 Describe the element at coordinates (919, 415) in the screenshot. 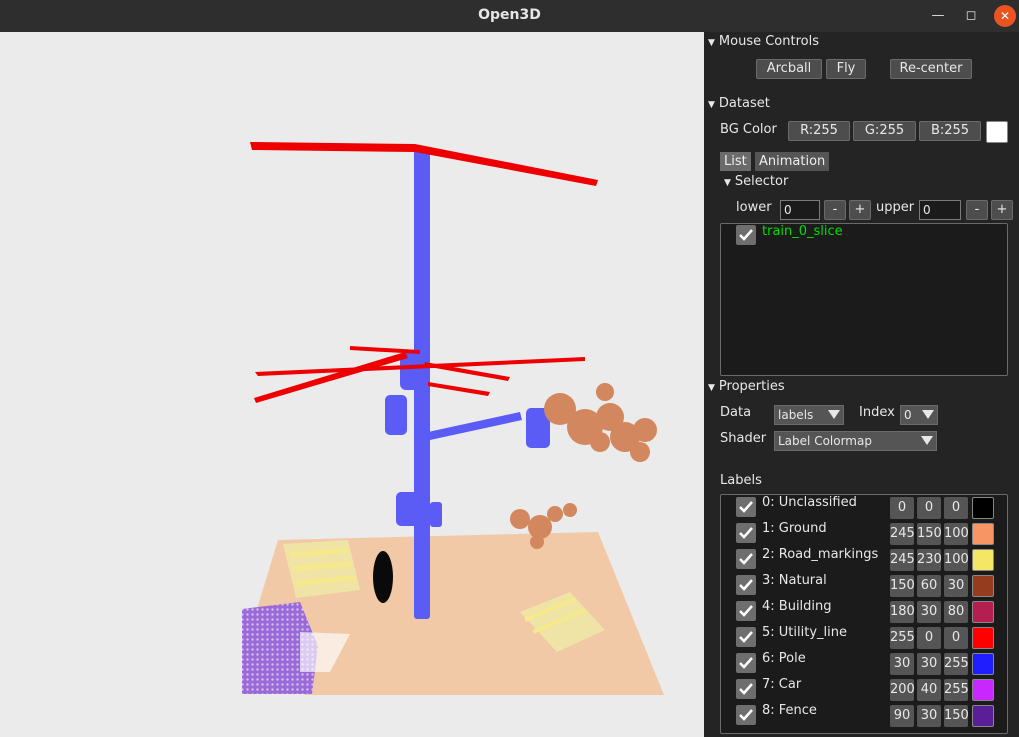

I see `index-select: 0` at that location.